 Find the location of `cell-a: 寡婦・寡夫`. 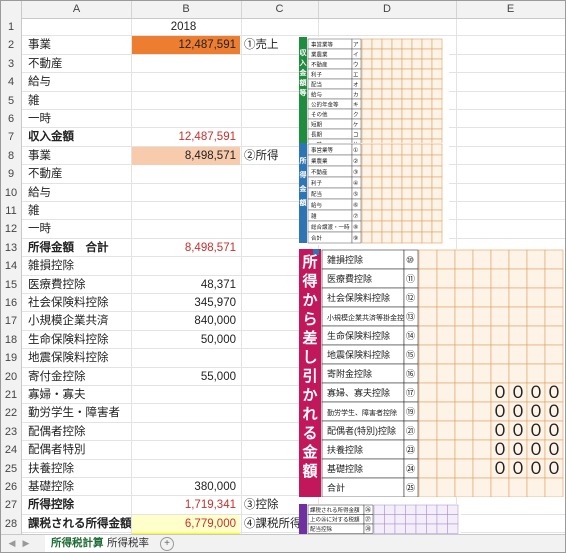

cell-a: 寡婦・寡夫 is located at coordinates (79, 395).